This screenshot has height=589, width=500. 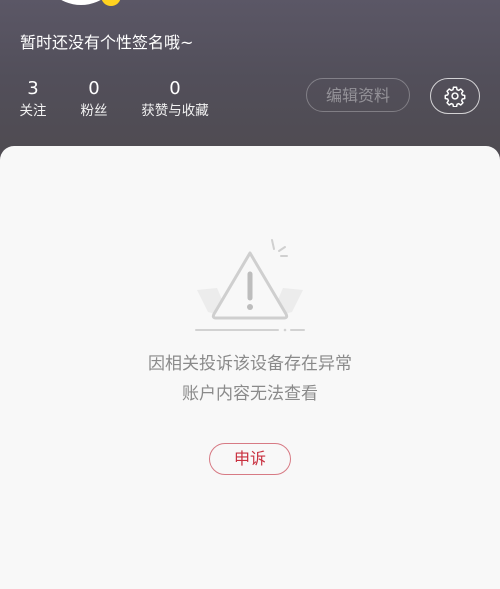 What do you see at coordinates (250, 459) in the screenshot?
I see `appeal-button: 申诉` at bounding box center [250, 459].